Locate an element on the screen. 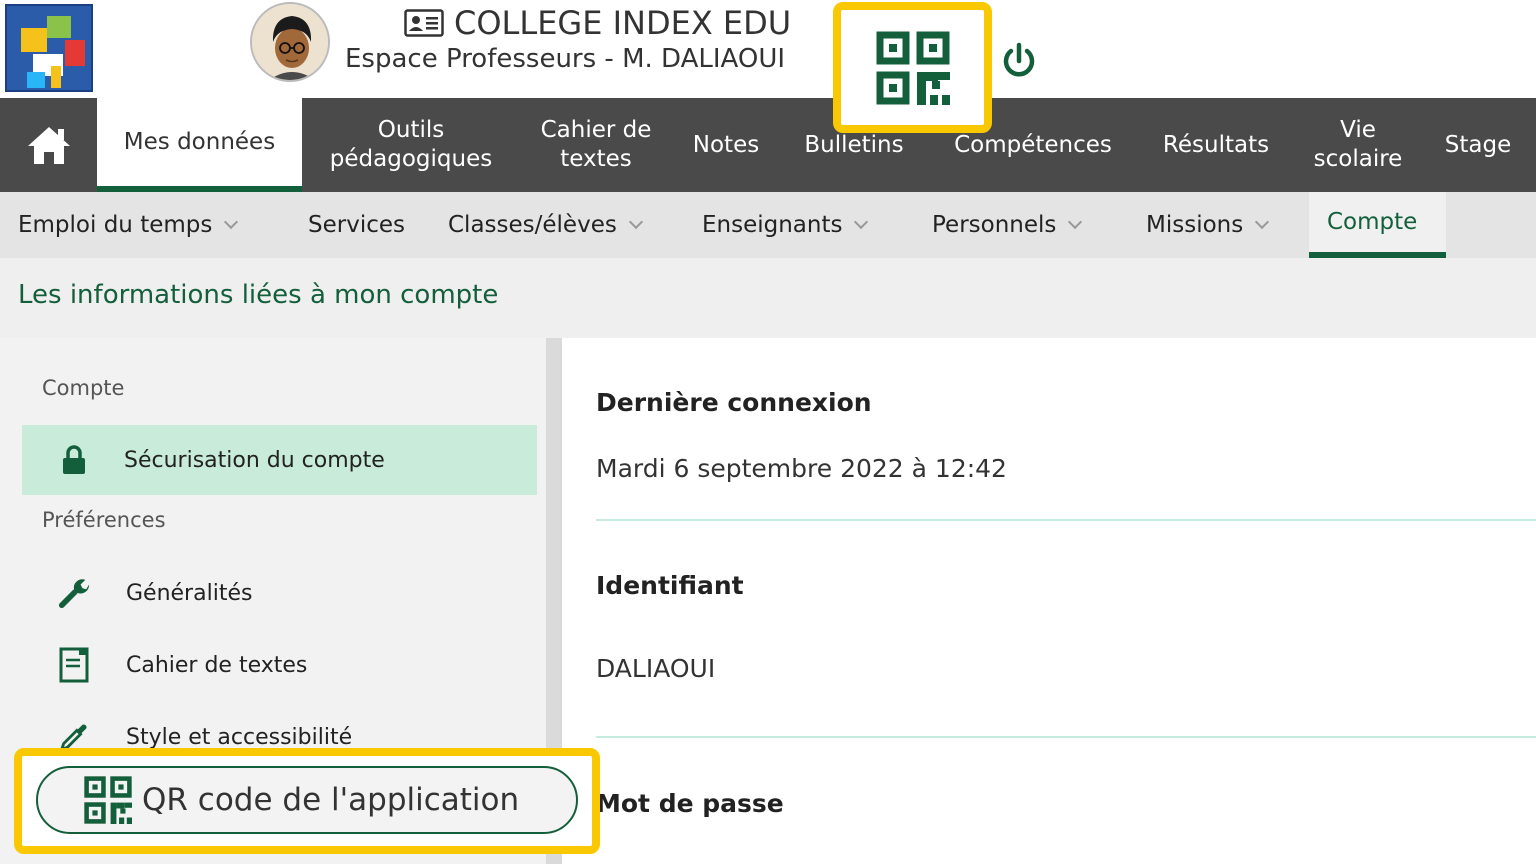 This screenshot has width=1536, height=864. subnav-services: Services is located at coordinates (356, 225).